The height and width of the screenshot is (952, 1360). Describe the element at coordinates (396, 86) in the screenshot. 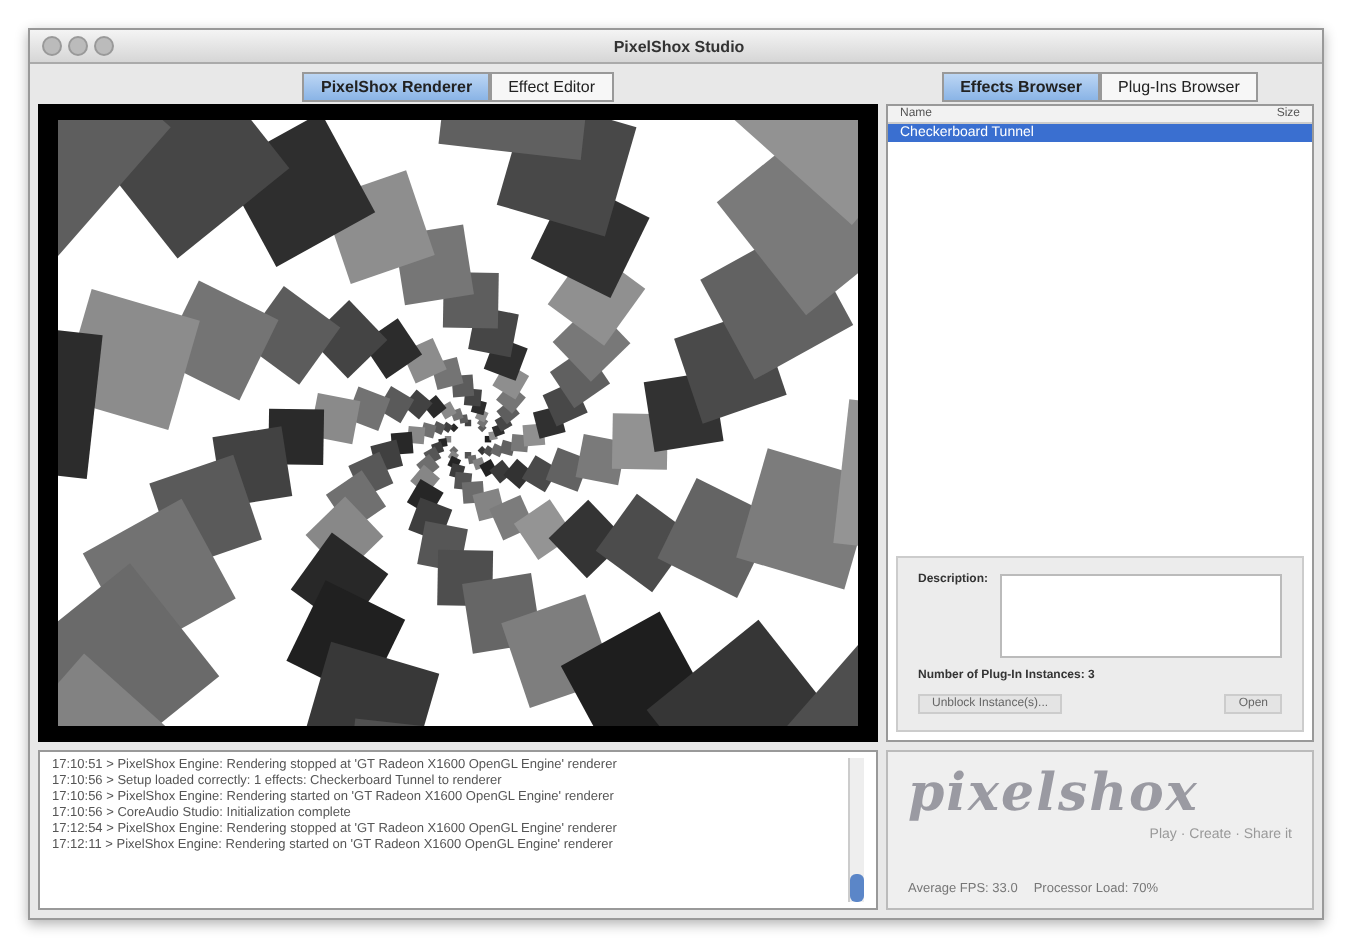

I see `tab: PixelShox Renderer` at that location.